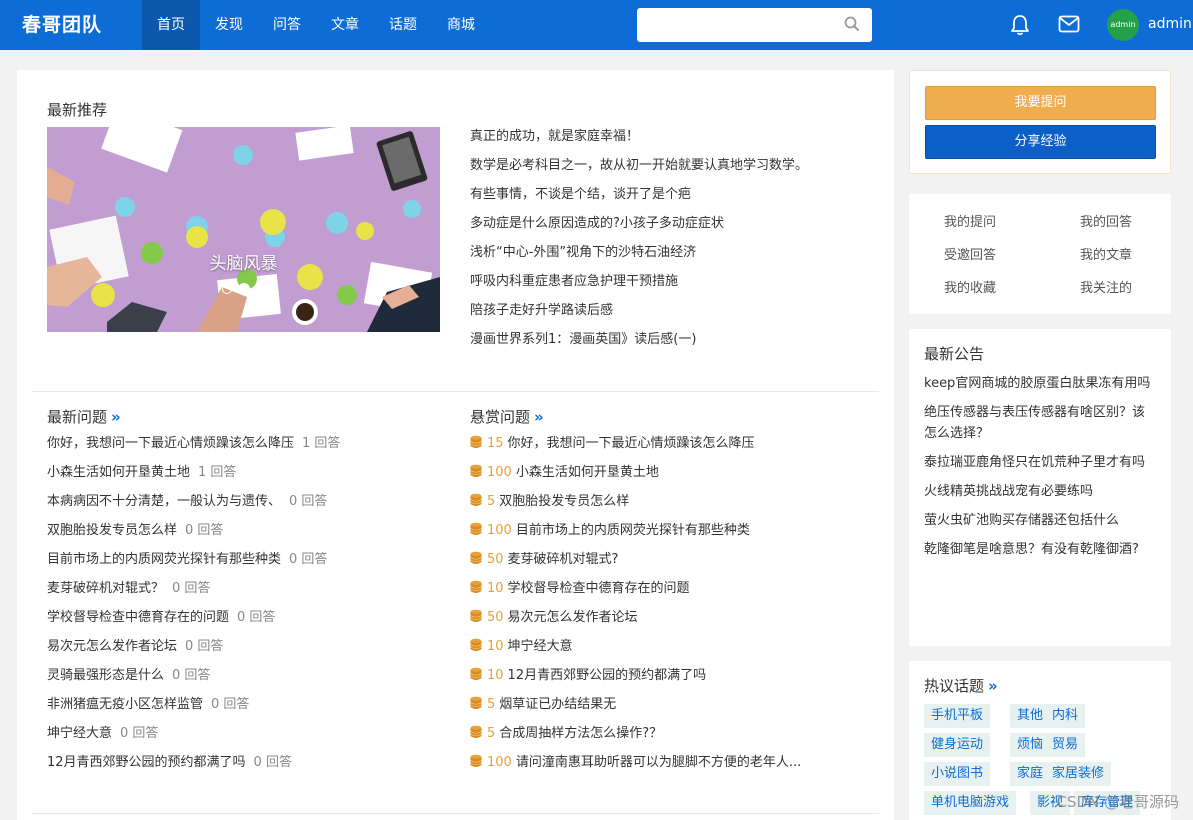  I want to click on nav-home: 首页, so click(171, 25).